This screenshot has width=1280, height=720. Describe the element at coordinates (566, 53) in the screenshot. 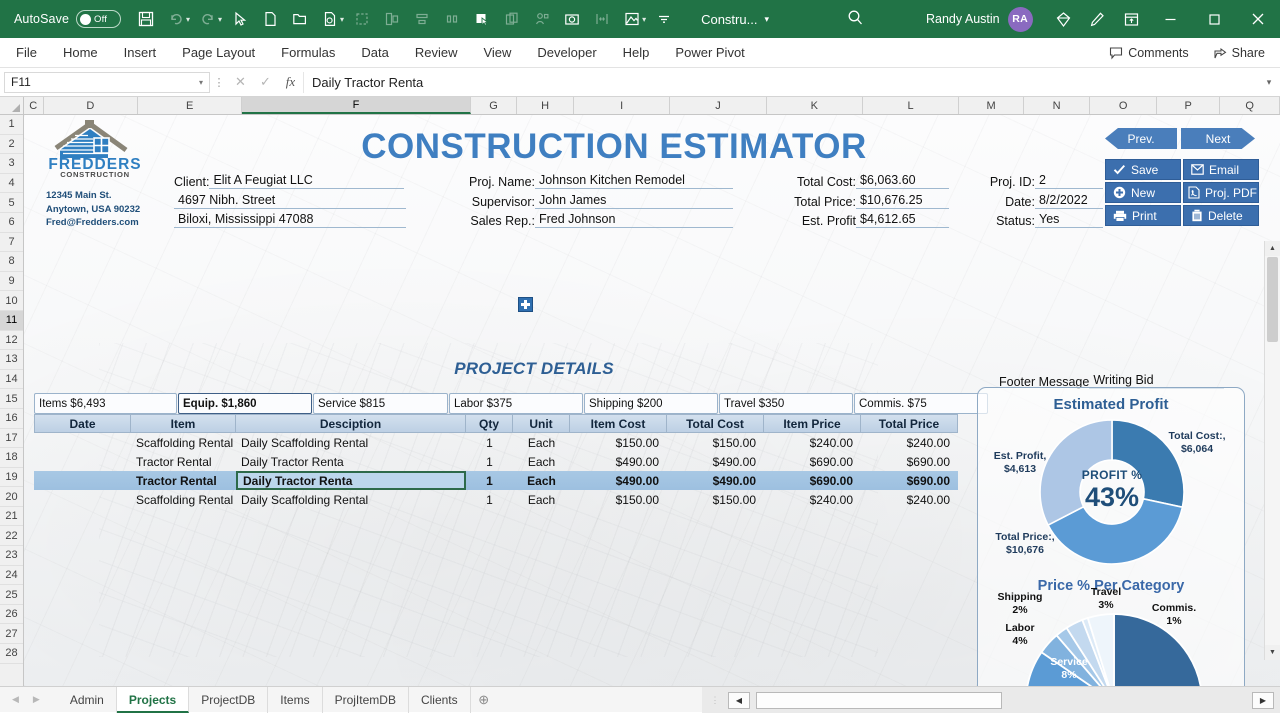

I see `ribbon-tab-developer: Developer` at that location.